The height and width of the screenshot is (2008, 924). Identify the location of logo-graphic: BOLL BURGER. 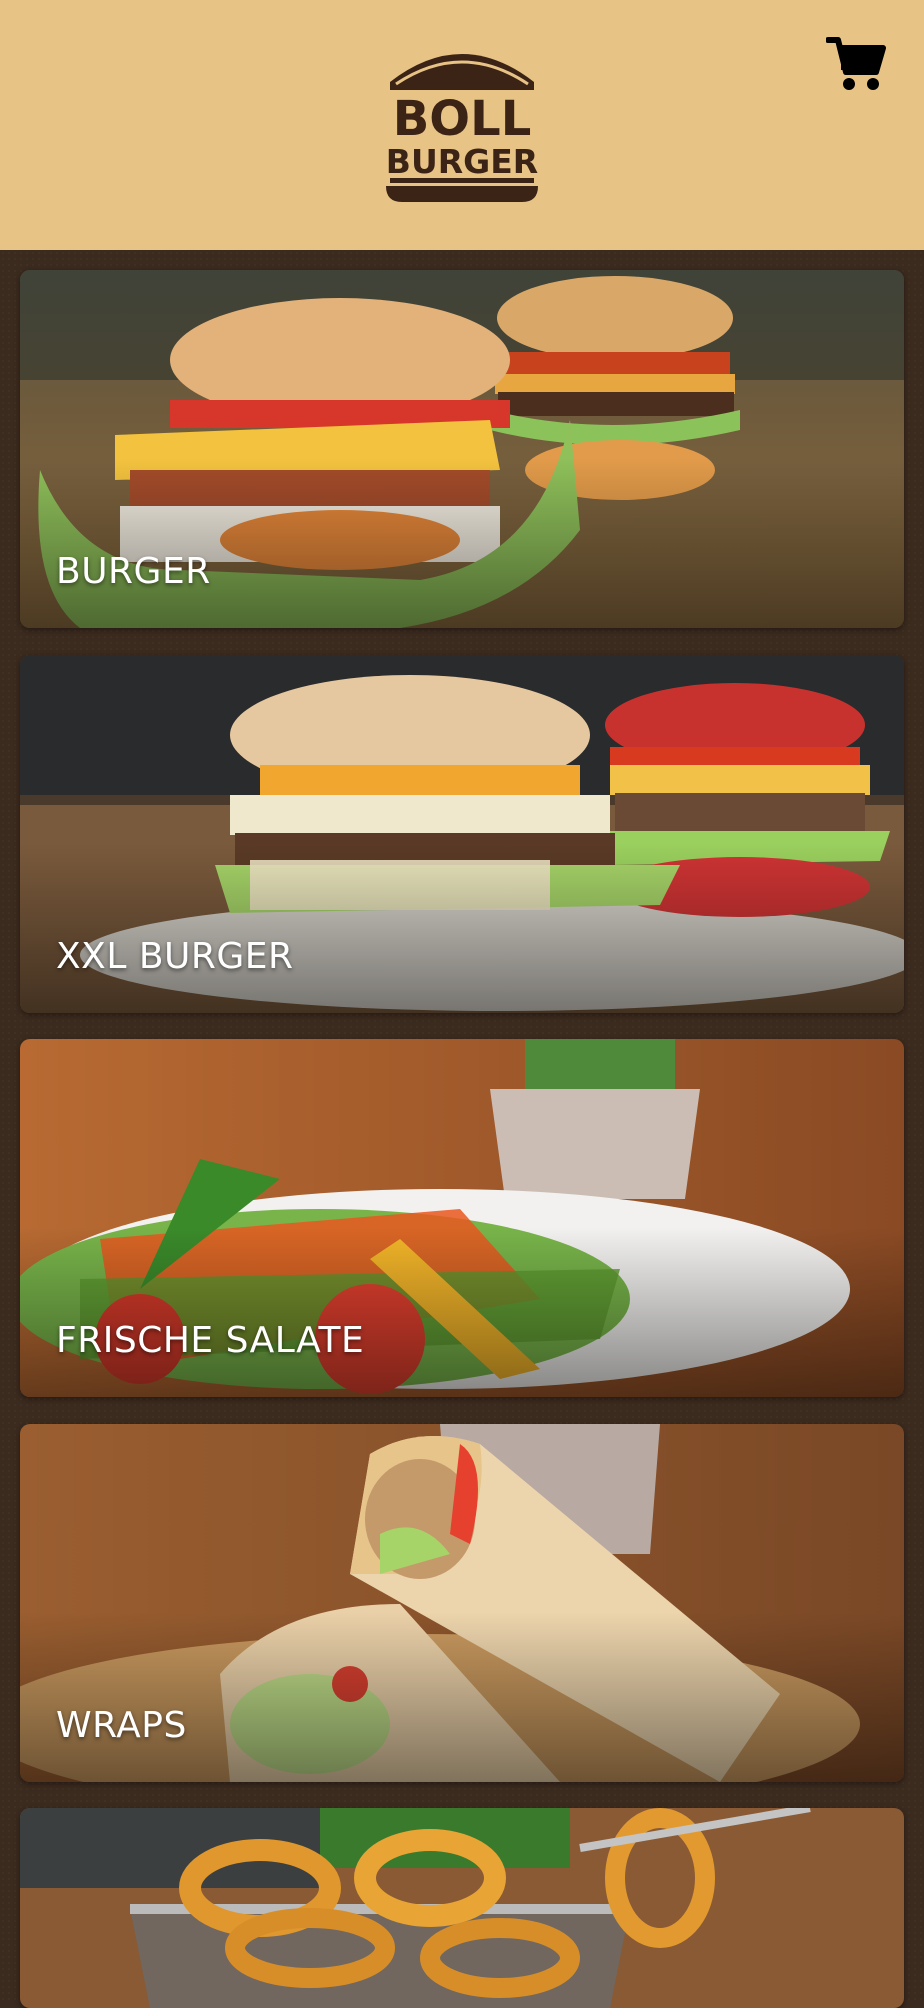
(462, 128).